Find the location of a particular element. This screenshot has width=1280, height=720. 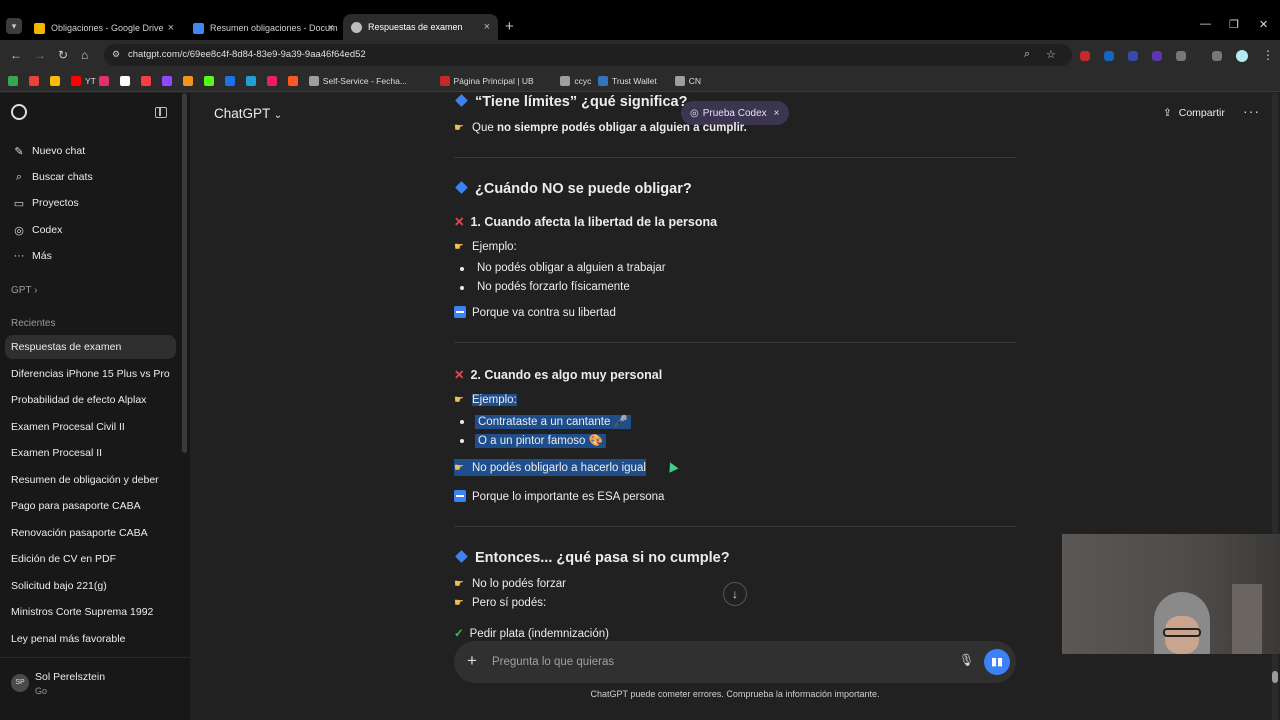

sidebar-chat-item: Examen Procesal II is located at coordinates (90, 453).